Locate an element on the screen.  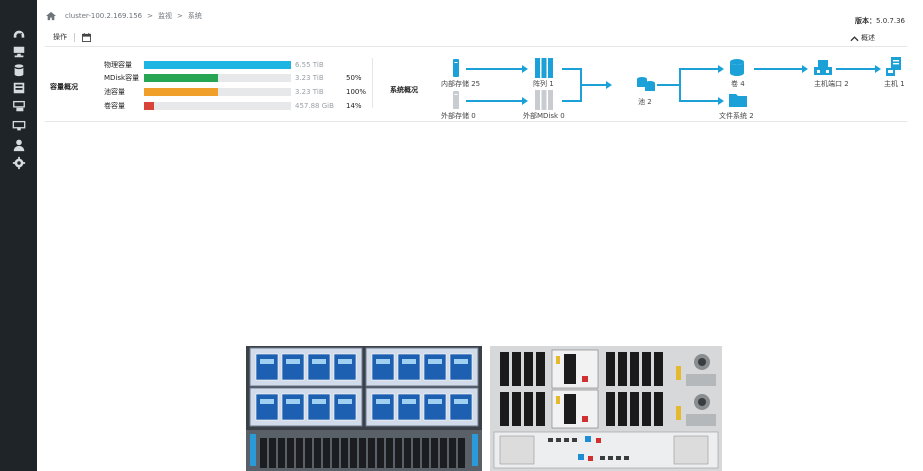
breadcrumb: cluster-100.2.169.156 > 监视 > 系统 is located at coordinates (123, 16).